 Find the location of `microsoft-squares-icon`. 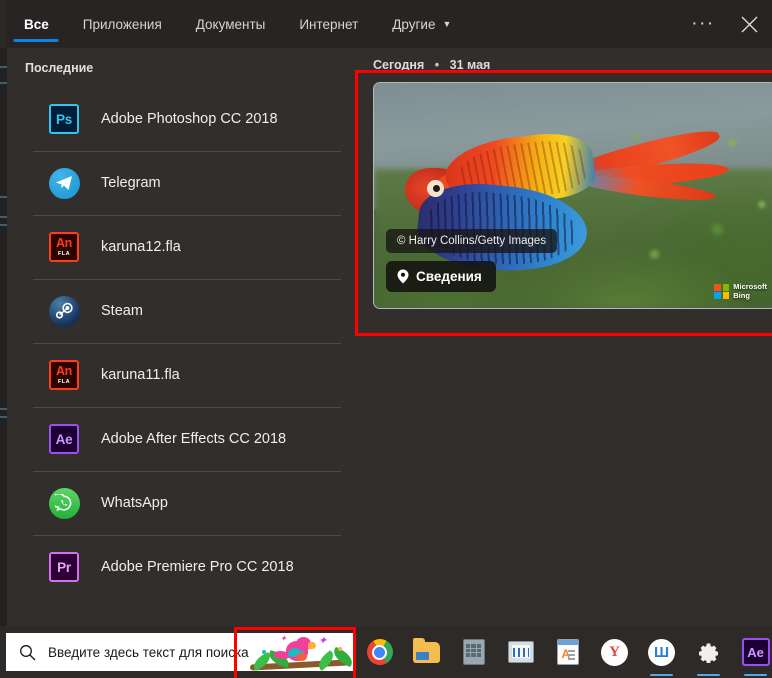

microsoft-squares-icon is located at coordinates (722, 291).